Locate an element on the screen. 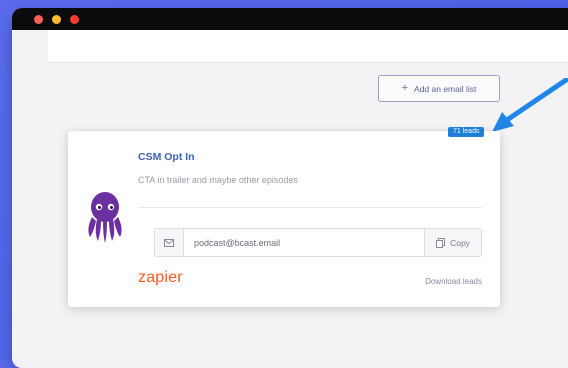  minimize-window-button is located at coordinates (56, 19).